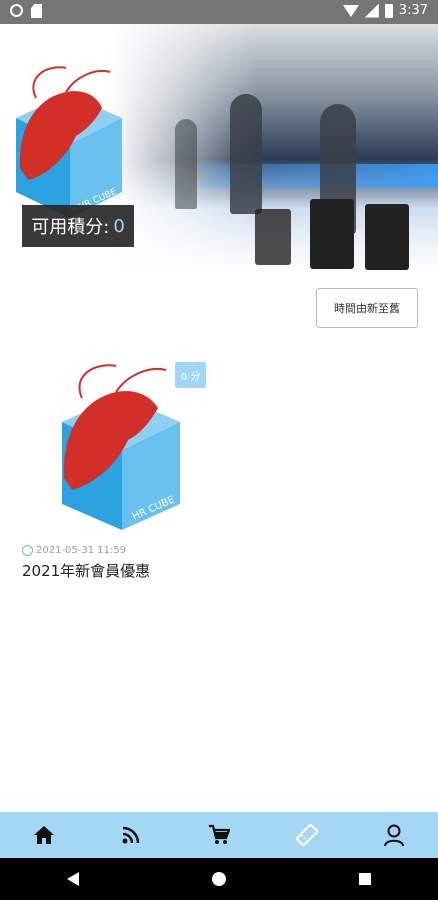  I want to click on system-recents-button, so click(365, 879).